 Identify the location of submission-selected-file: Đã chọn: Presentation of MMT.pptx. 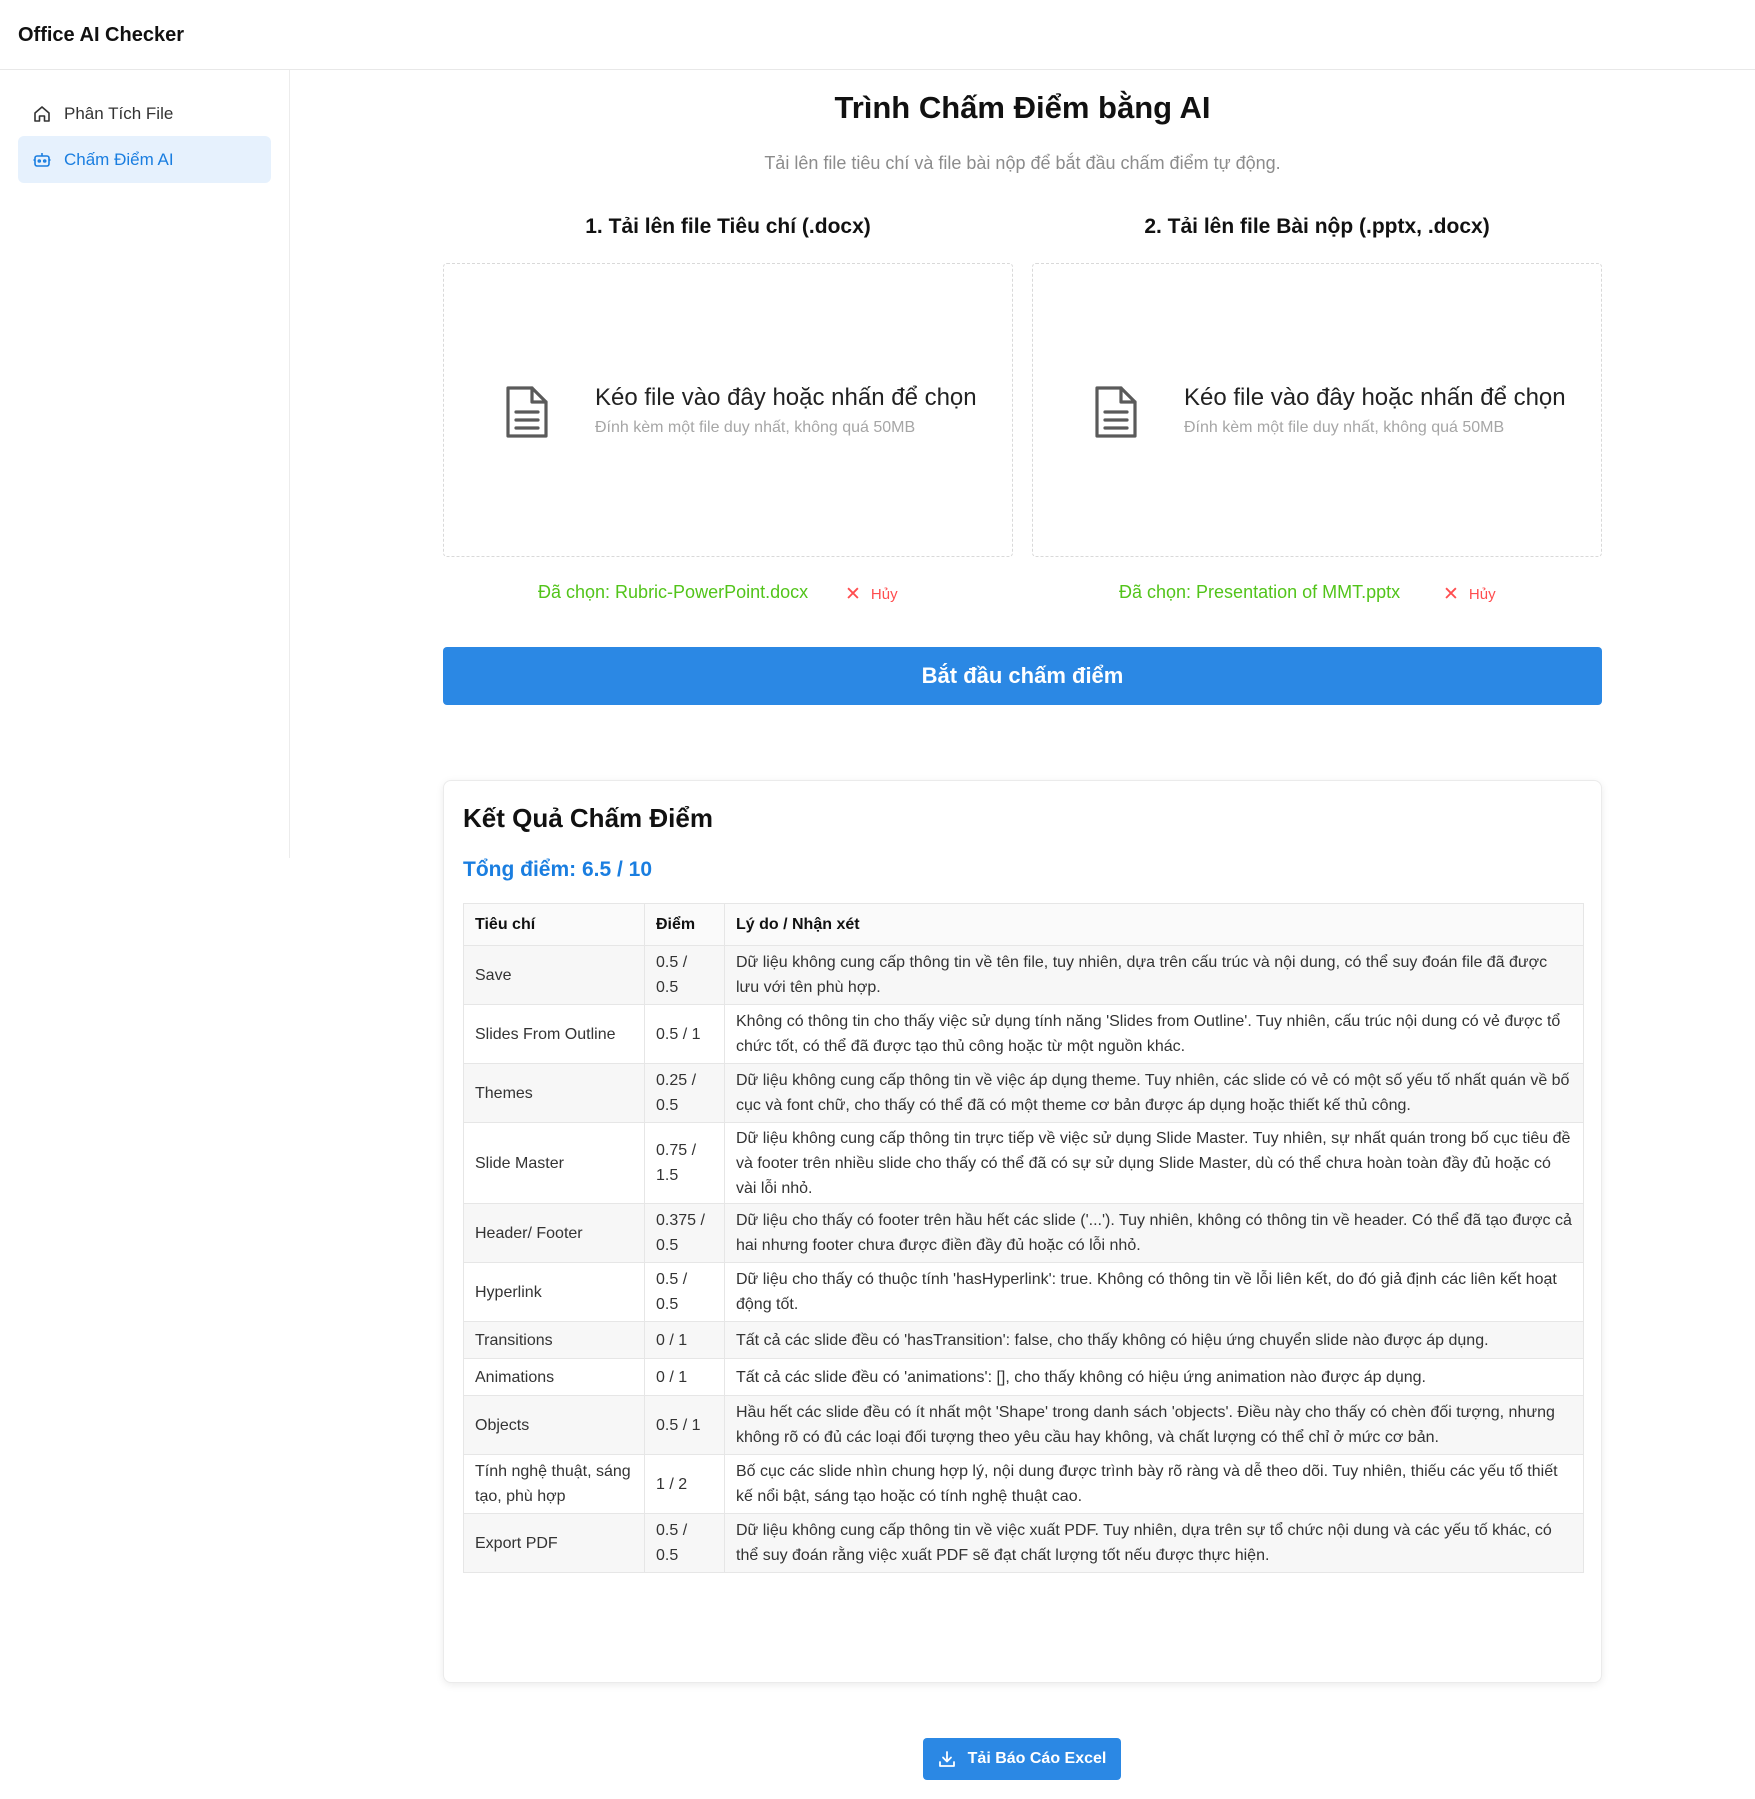
(1260, 592).